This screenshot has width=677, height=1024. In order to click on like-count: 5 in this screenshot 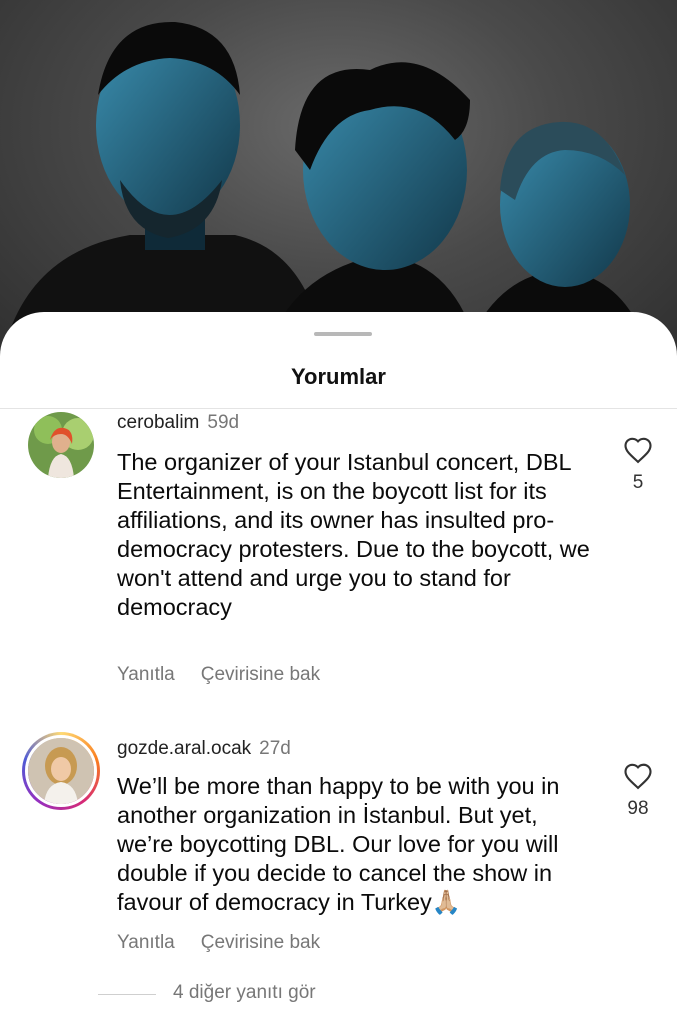, I will do `click(638, 482)`.